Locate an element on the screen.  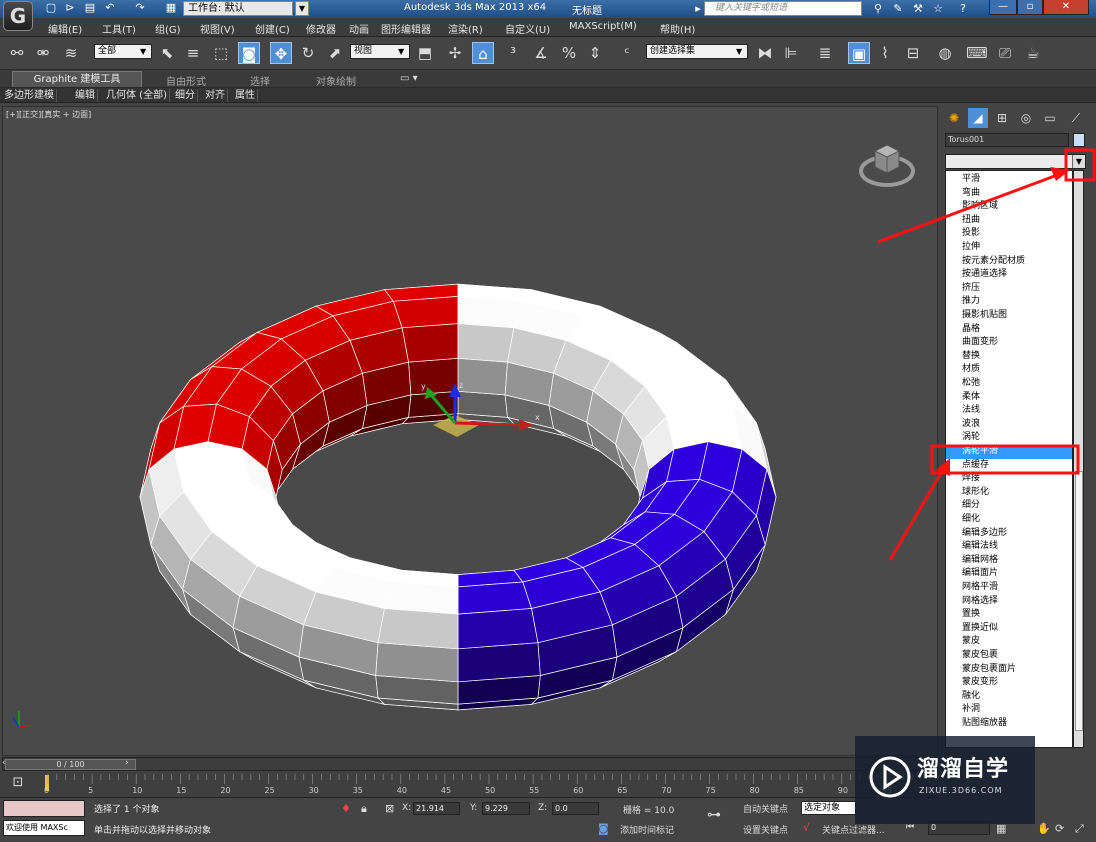
modifier-item: 置换 is located at coordinates (1009, 615).